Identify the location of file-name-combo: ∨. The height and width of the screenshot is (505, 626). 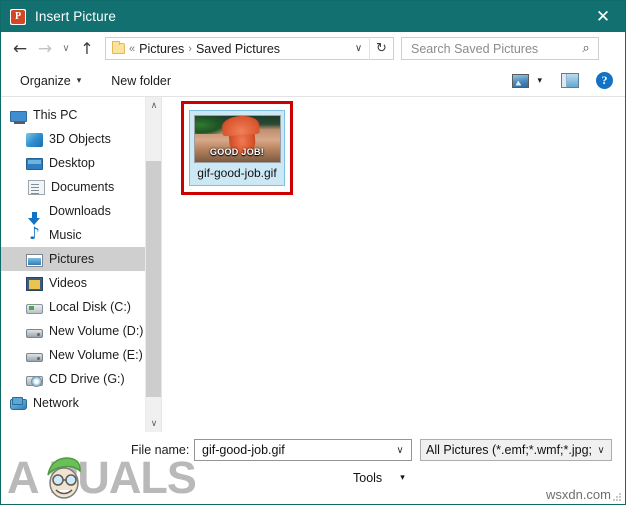
(303, 450).